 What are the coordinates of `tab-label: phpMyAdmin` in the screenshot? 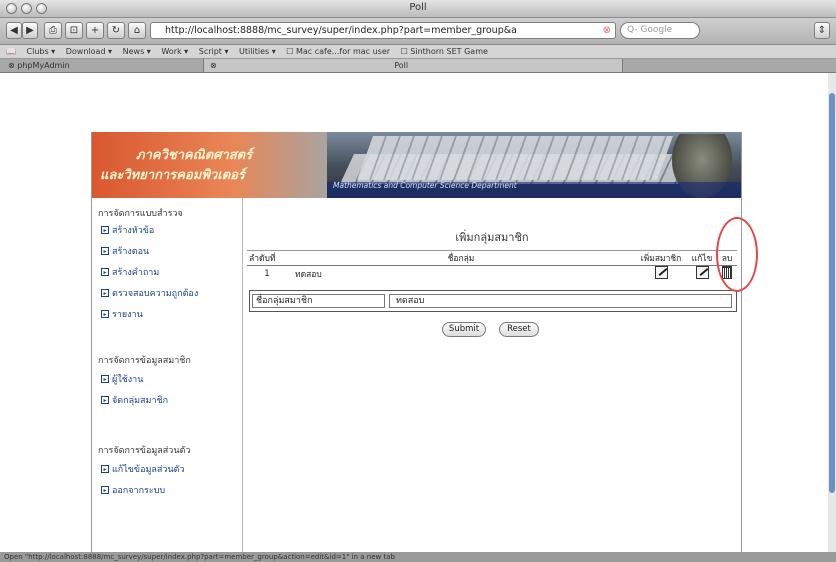 It's located at (43, 65).